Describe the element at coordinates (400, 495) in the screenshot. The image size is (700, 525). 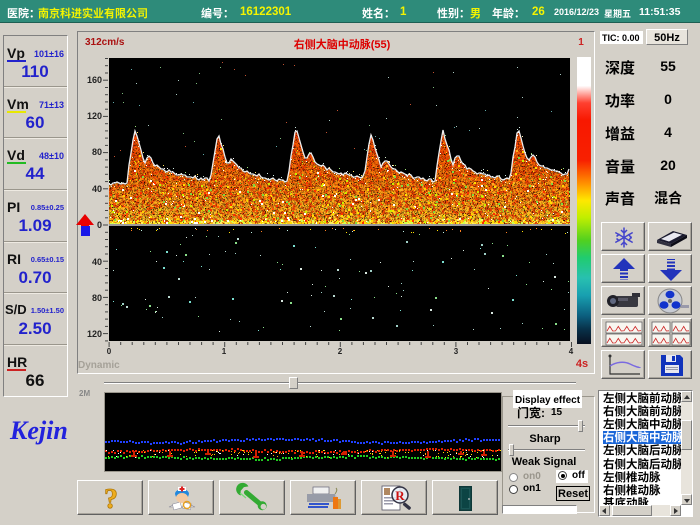
I see `svg-text: R` at that location.